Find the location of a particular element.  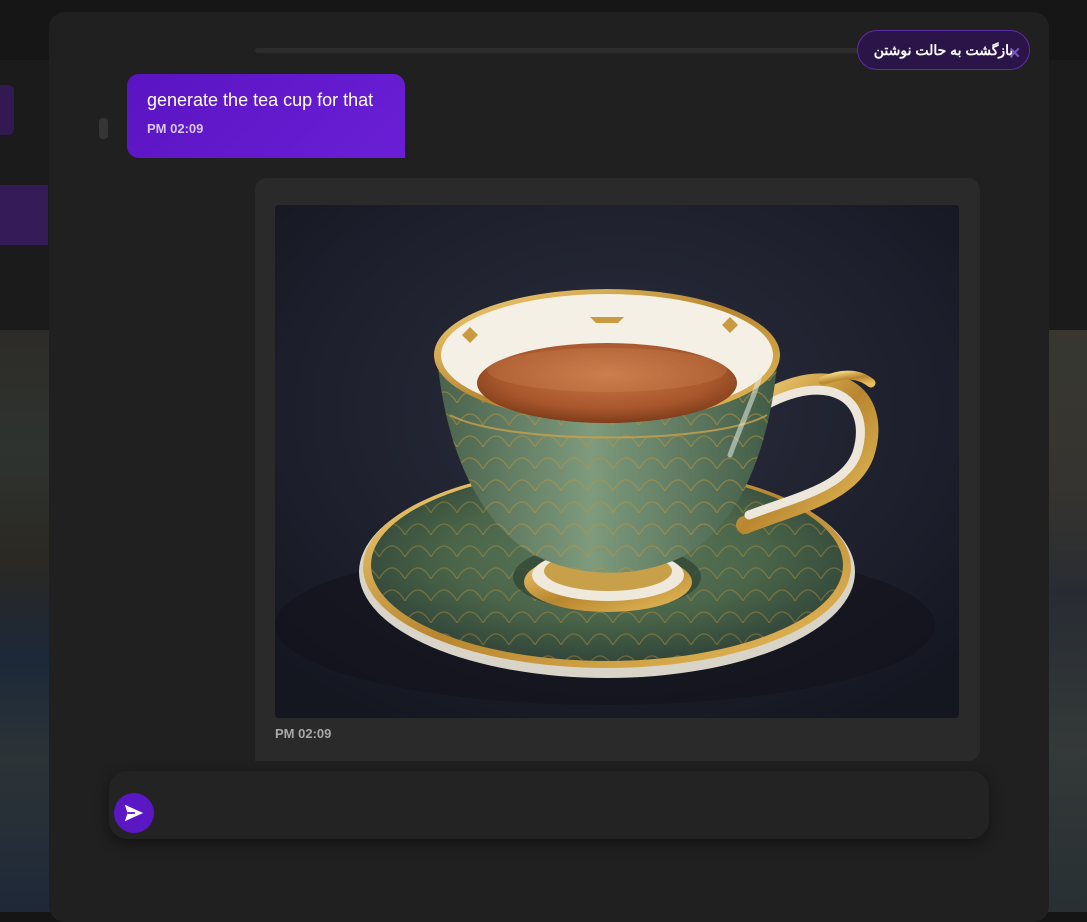

back-to-edit-button: بازگشت به حالت نوشتن ✕ is located at coordinates (943, 50).